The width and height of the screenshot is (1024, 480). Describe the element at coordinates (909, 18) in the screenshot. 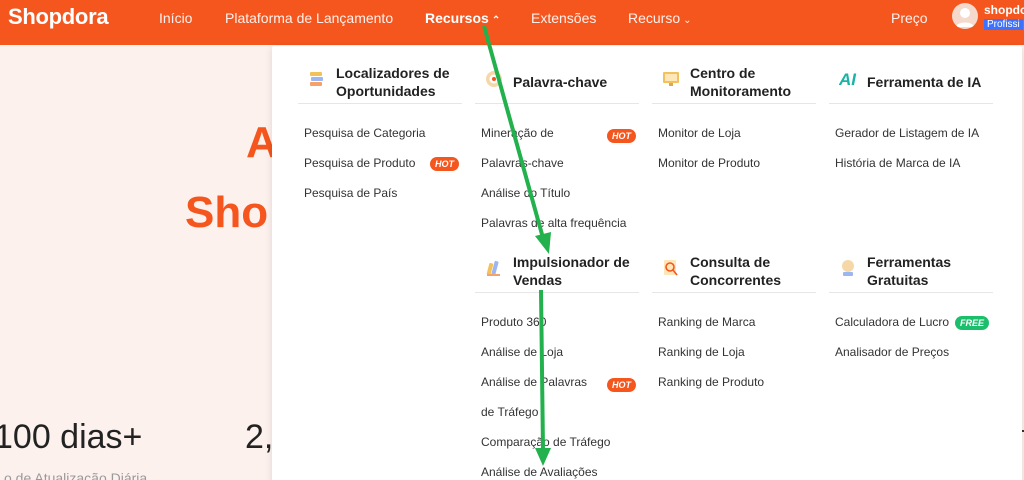

I see `nav-preco: Preço` at that location.